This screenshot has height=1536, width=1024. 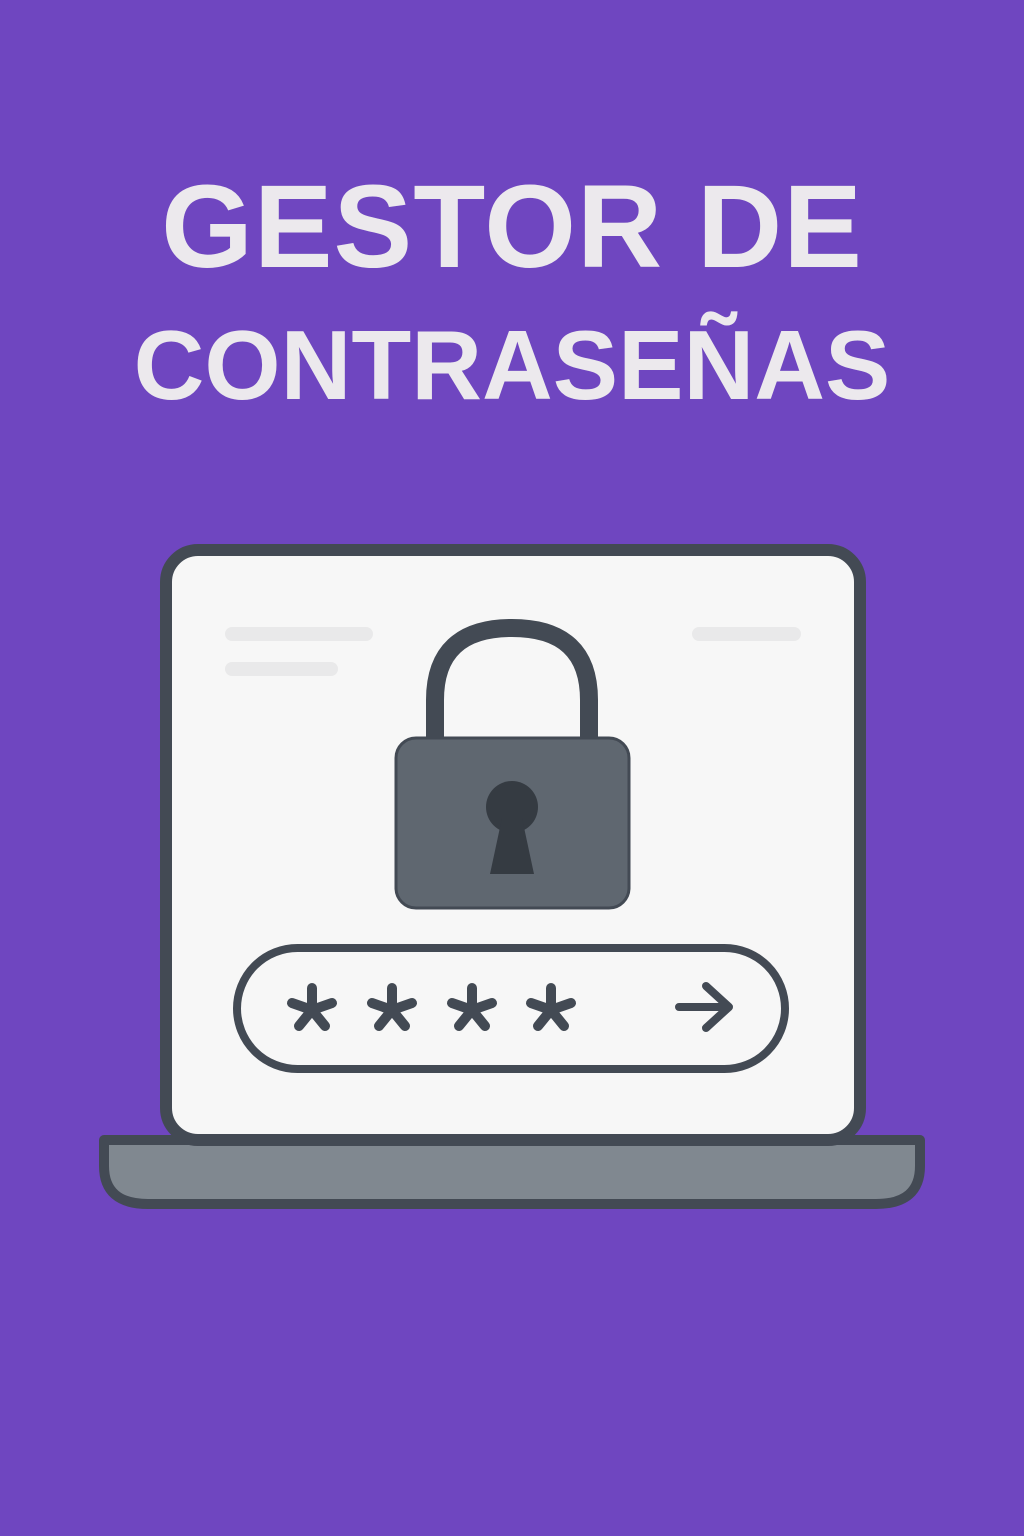 I want to click on password-input, so click(x=511, y=1008).